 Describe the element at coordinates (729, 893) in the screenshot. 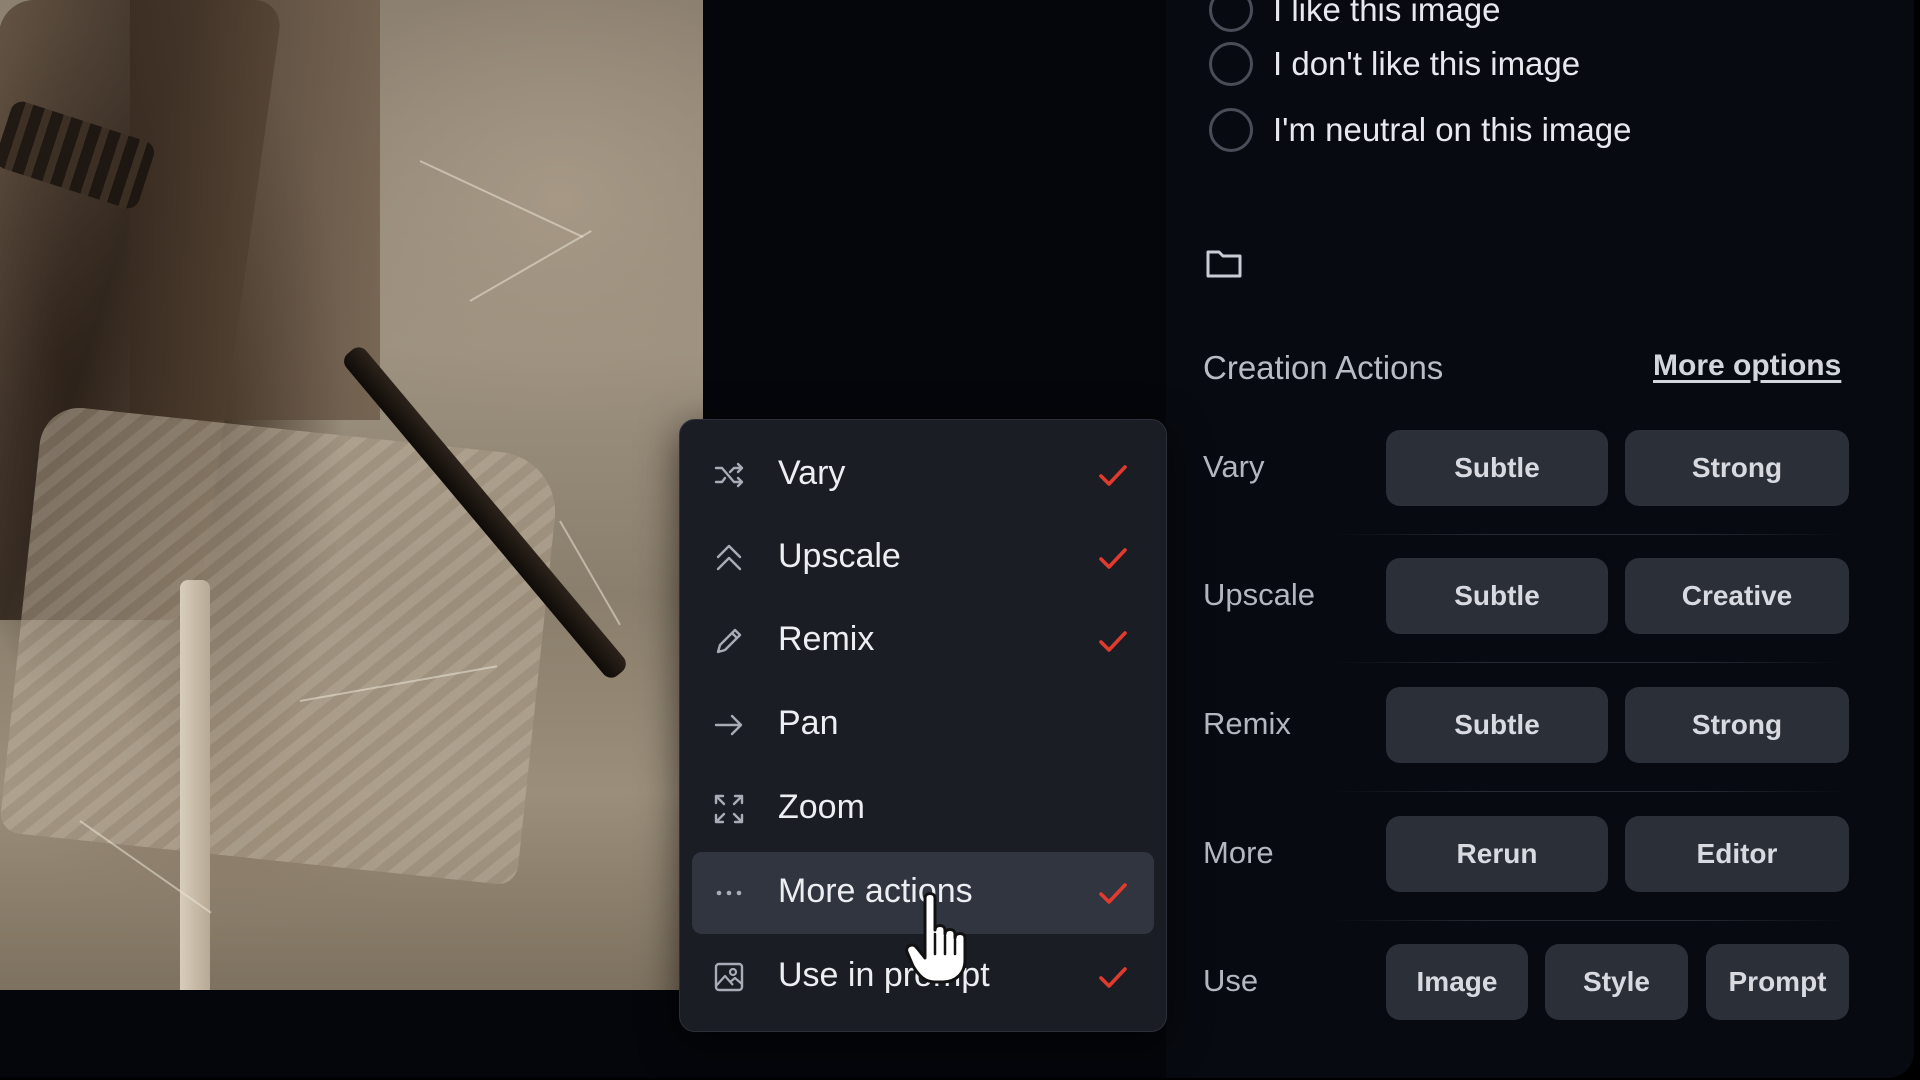

I see `ellipsis-icon` at that location.